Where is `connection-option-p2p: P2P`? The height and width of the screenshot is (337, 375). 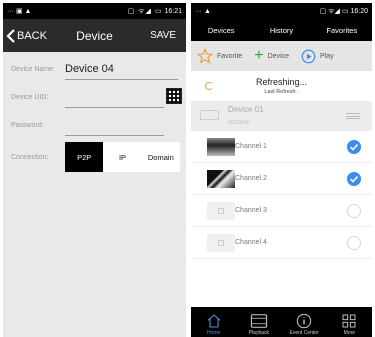 connection-option-p2p: P2P is located at coordinates (84, 157).